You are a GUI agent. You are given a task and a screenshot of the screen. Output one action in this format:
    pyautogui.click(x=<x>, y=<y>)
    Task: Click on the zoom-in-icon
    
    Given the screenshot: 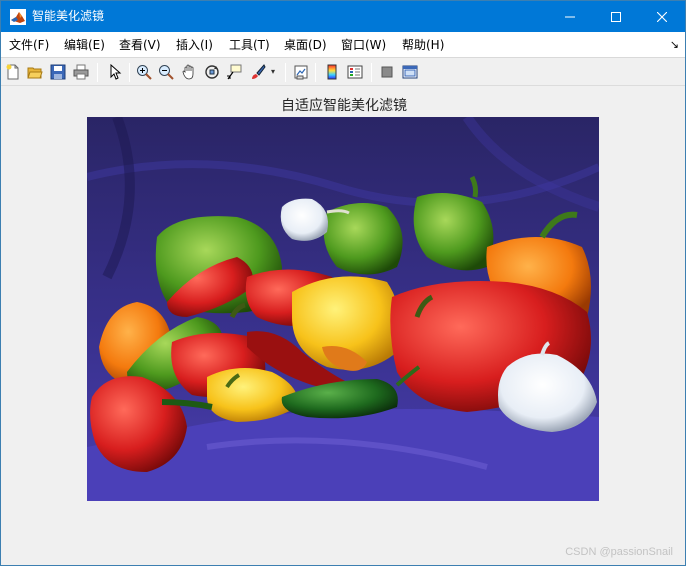 What is the action you would take?
    pyautogui.click(x=144, y=72)
    